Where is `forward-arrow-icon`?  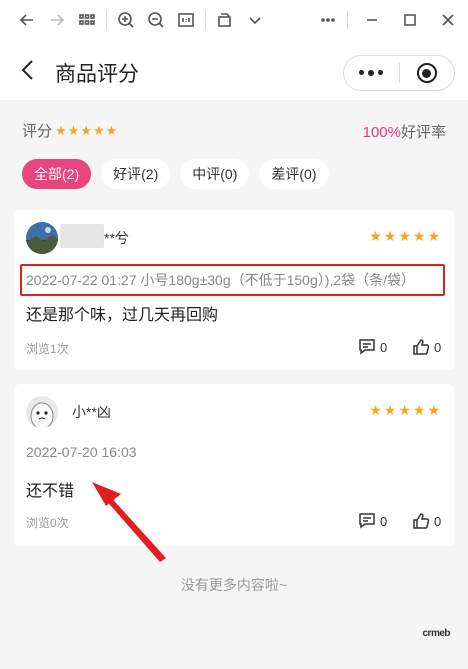
forward-arrow-icon is located at coordinates (57, 20).